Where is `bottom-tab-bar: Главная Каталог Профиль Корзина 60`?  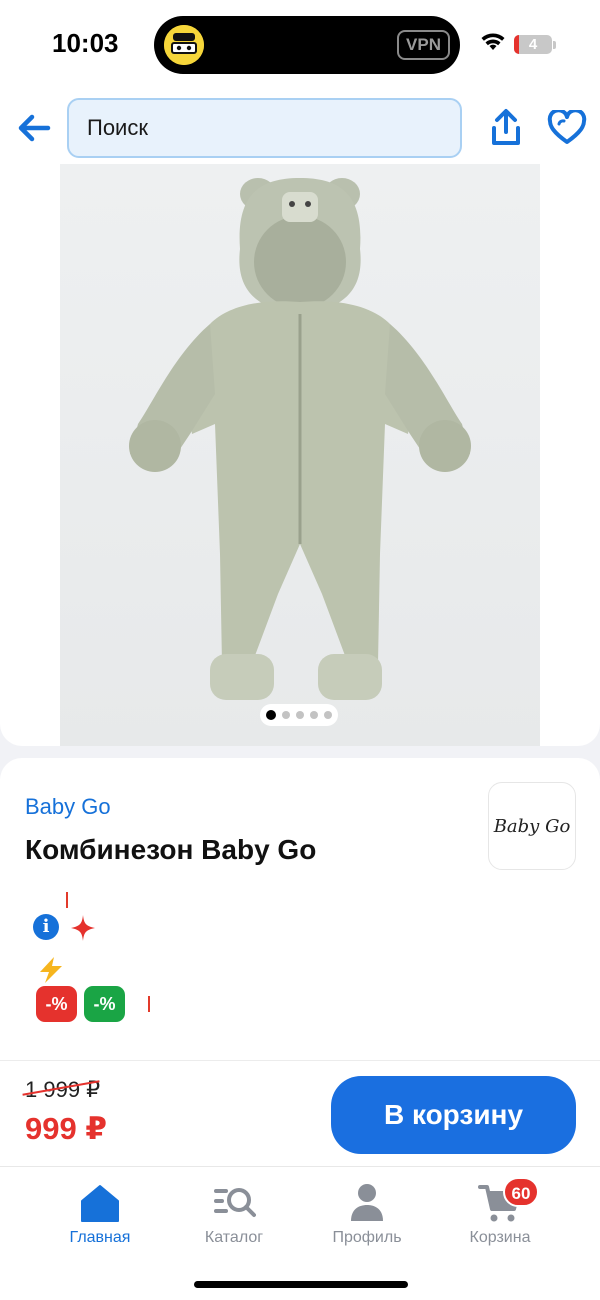
bottom-tab-bar: Главная Каталог Профиль Корзина 60 is located at coordinates (300, 1233).